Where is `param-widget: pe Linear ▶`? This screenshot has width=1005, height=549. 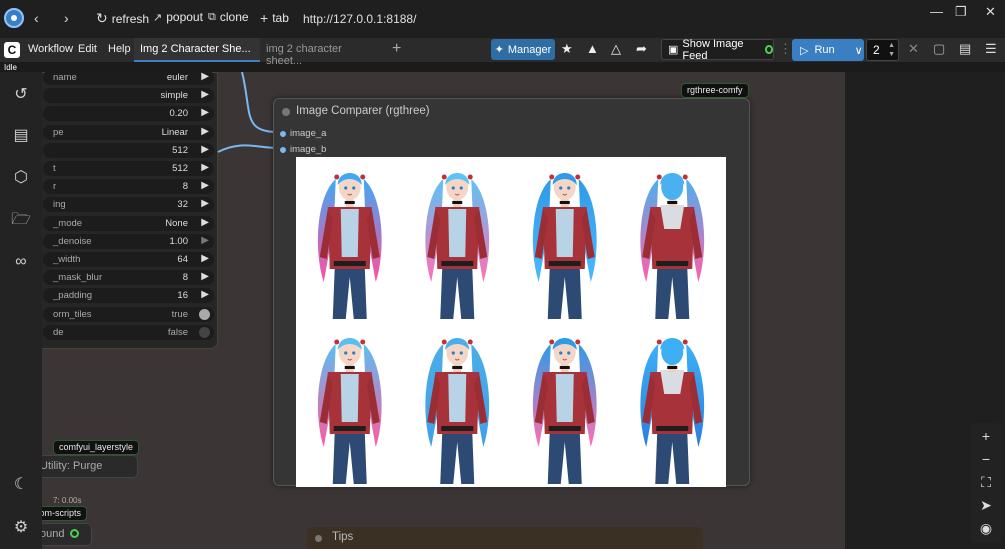 param-widget: pe Linear ▶ is located at coordinates (128, 132).